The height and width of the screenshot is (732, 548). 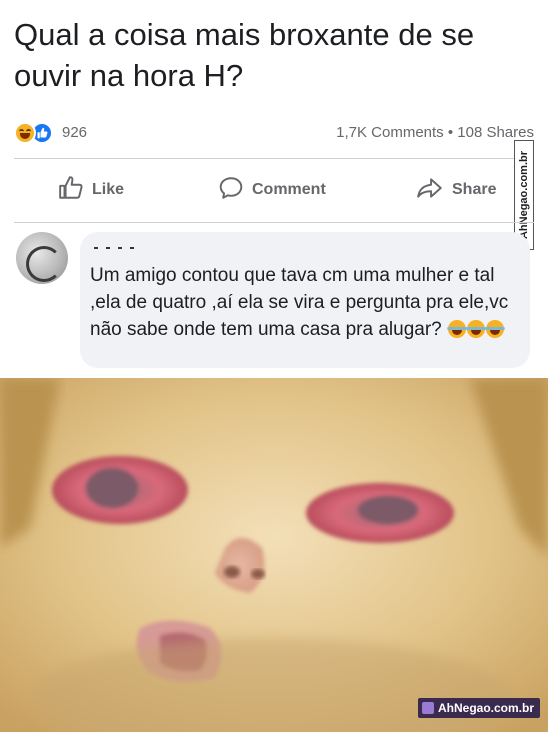 I want to click on site-watermark-text: AhNegao.com.br, so click(x=524, y=195).